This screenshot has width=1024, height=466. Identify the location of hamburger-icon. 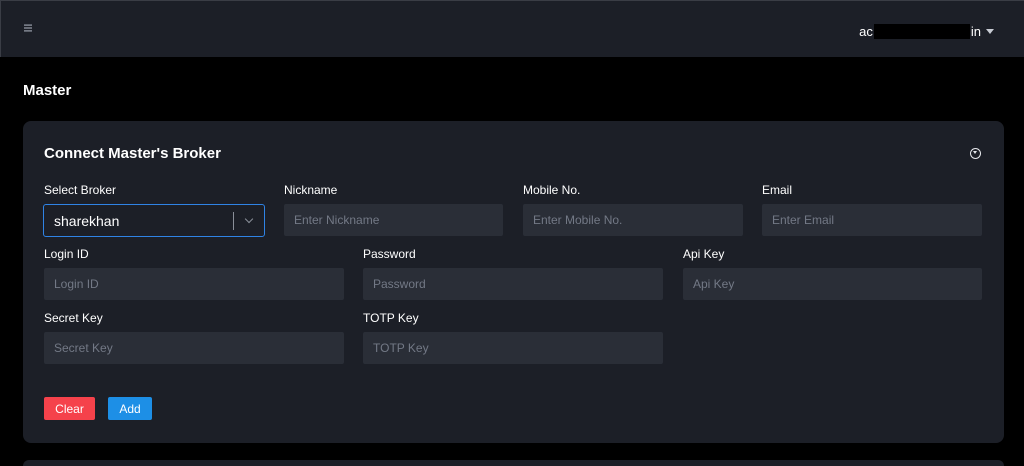
(29, 28).